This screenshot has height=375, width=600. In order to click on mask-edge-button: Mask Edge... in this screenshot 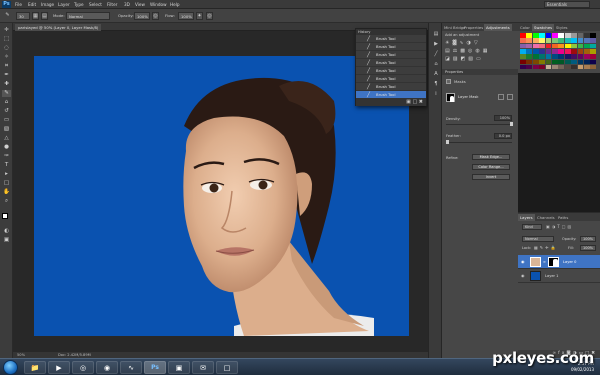, I will do `click(491, 157)`.